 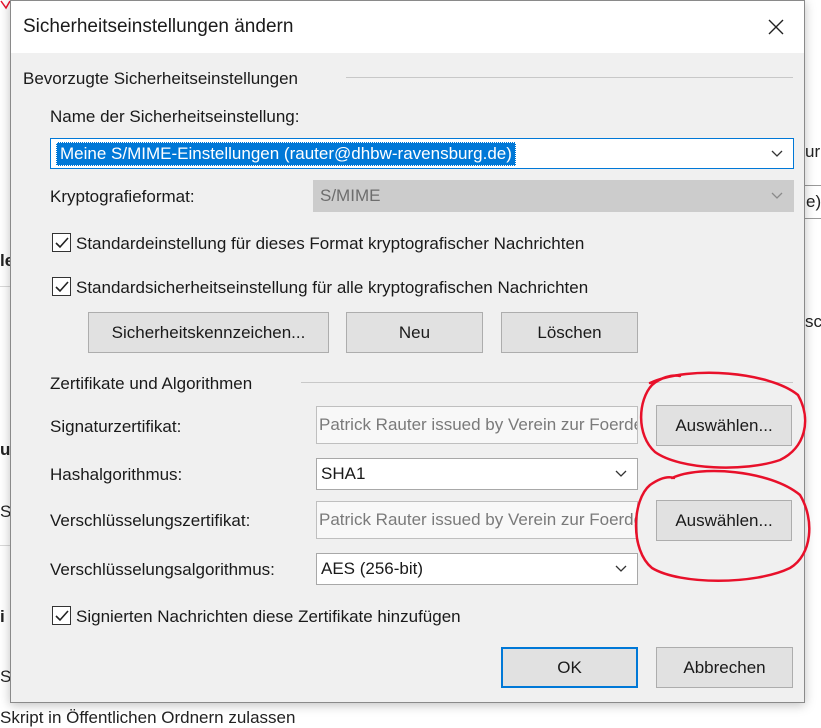 I want to click on hash-label: Hashalgorithmus:, so click(x=116, y=474).